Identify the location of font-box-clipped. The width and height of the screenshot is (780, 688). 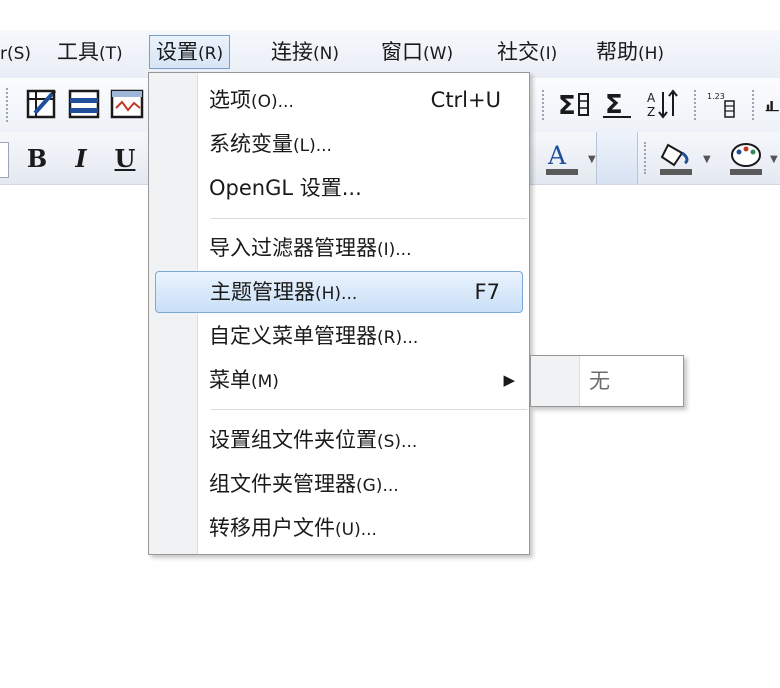
(4, 160).